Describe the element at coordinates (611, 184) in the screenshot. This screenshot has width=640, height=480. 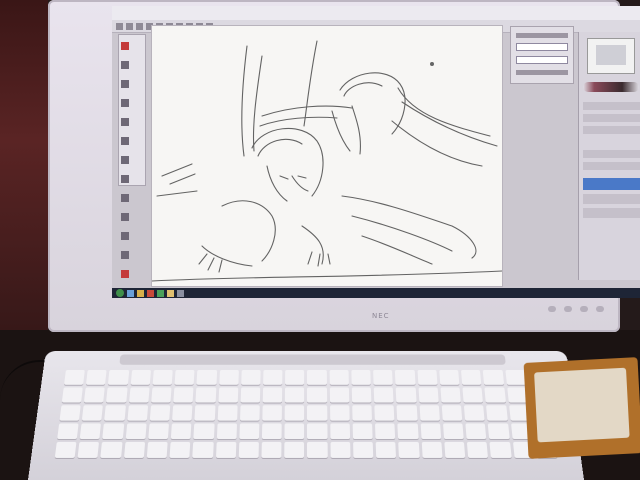
I see `layer-item-selected` at that location.